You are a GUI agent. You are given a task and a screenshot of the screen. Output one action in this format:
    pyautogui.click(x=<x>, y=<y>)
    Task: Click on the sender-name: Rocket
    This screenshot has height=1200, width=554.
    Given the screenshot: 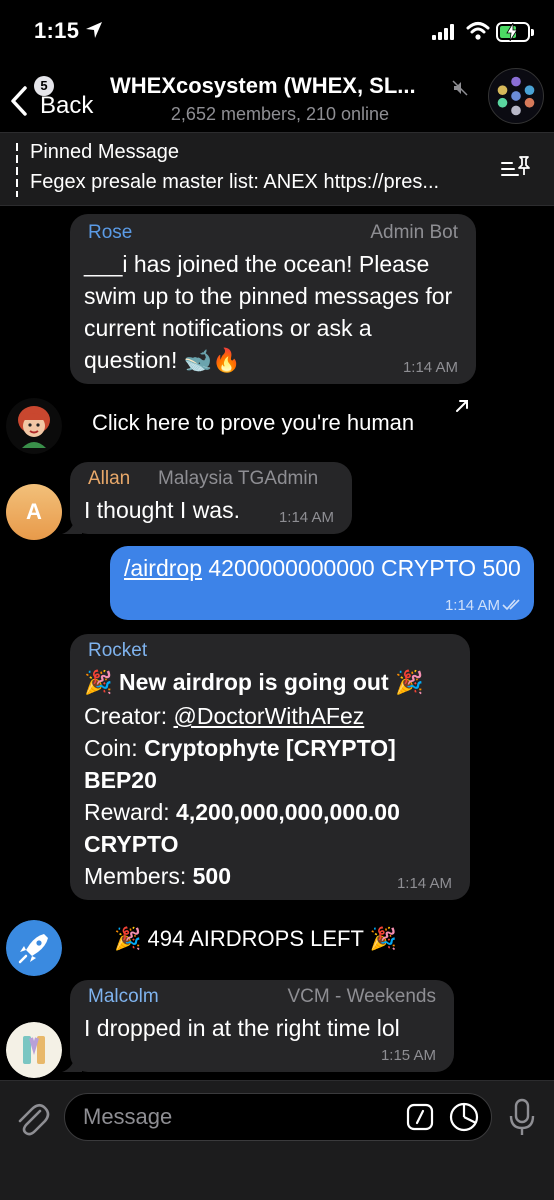 What is the action you would take?
    pyautogui.click(x=117, y=651)
    